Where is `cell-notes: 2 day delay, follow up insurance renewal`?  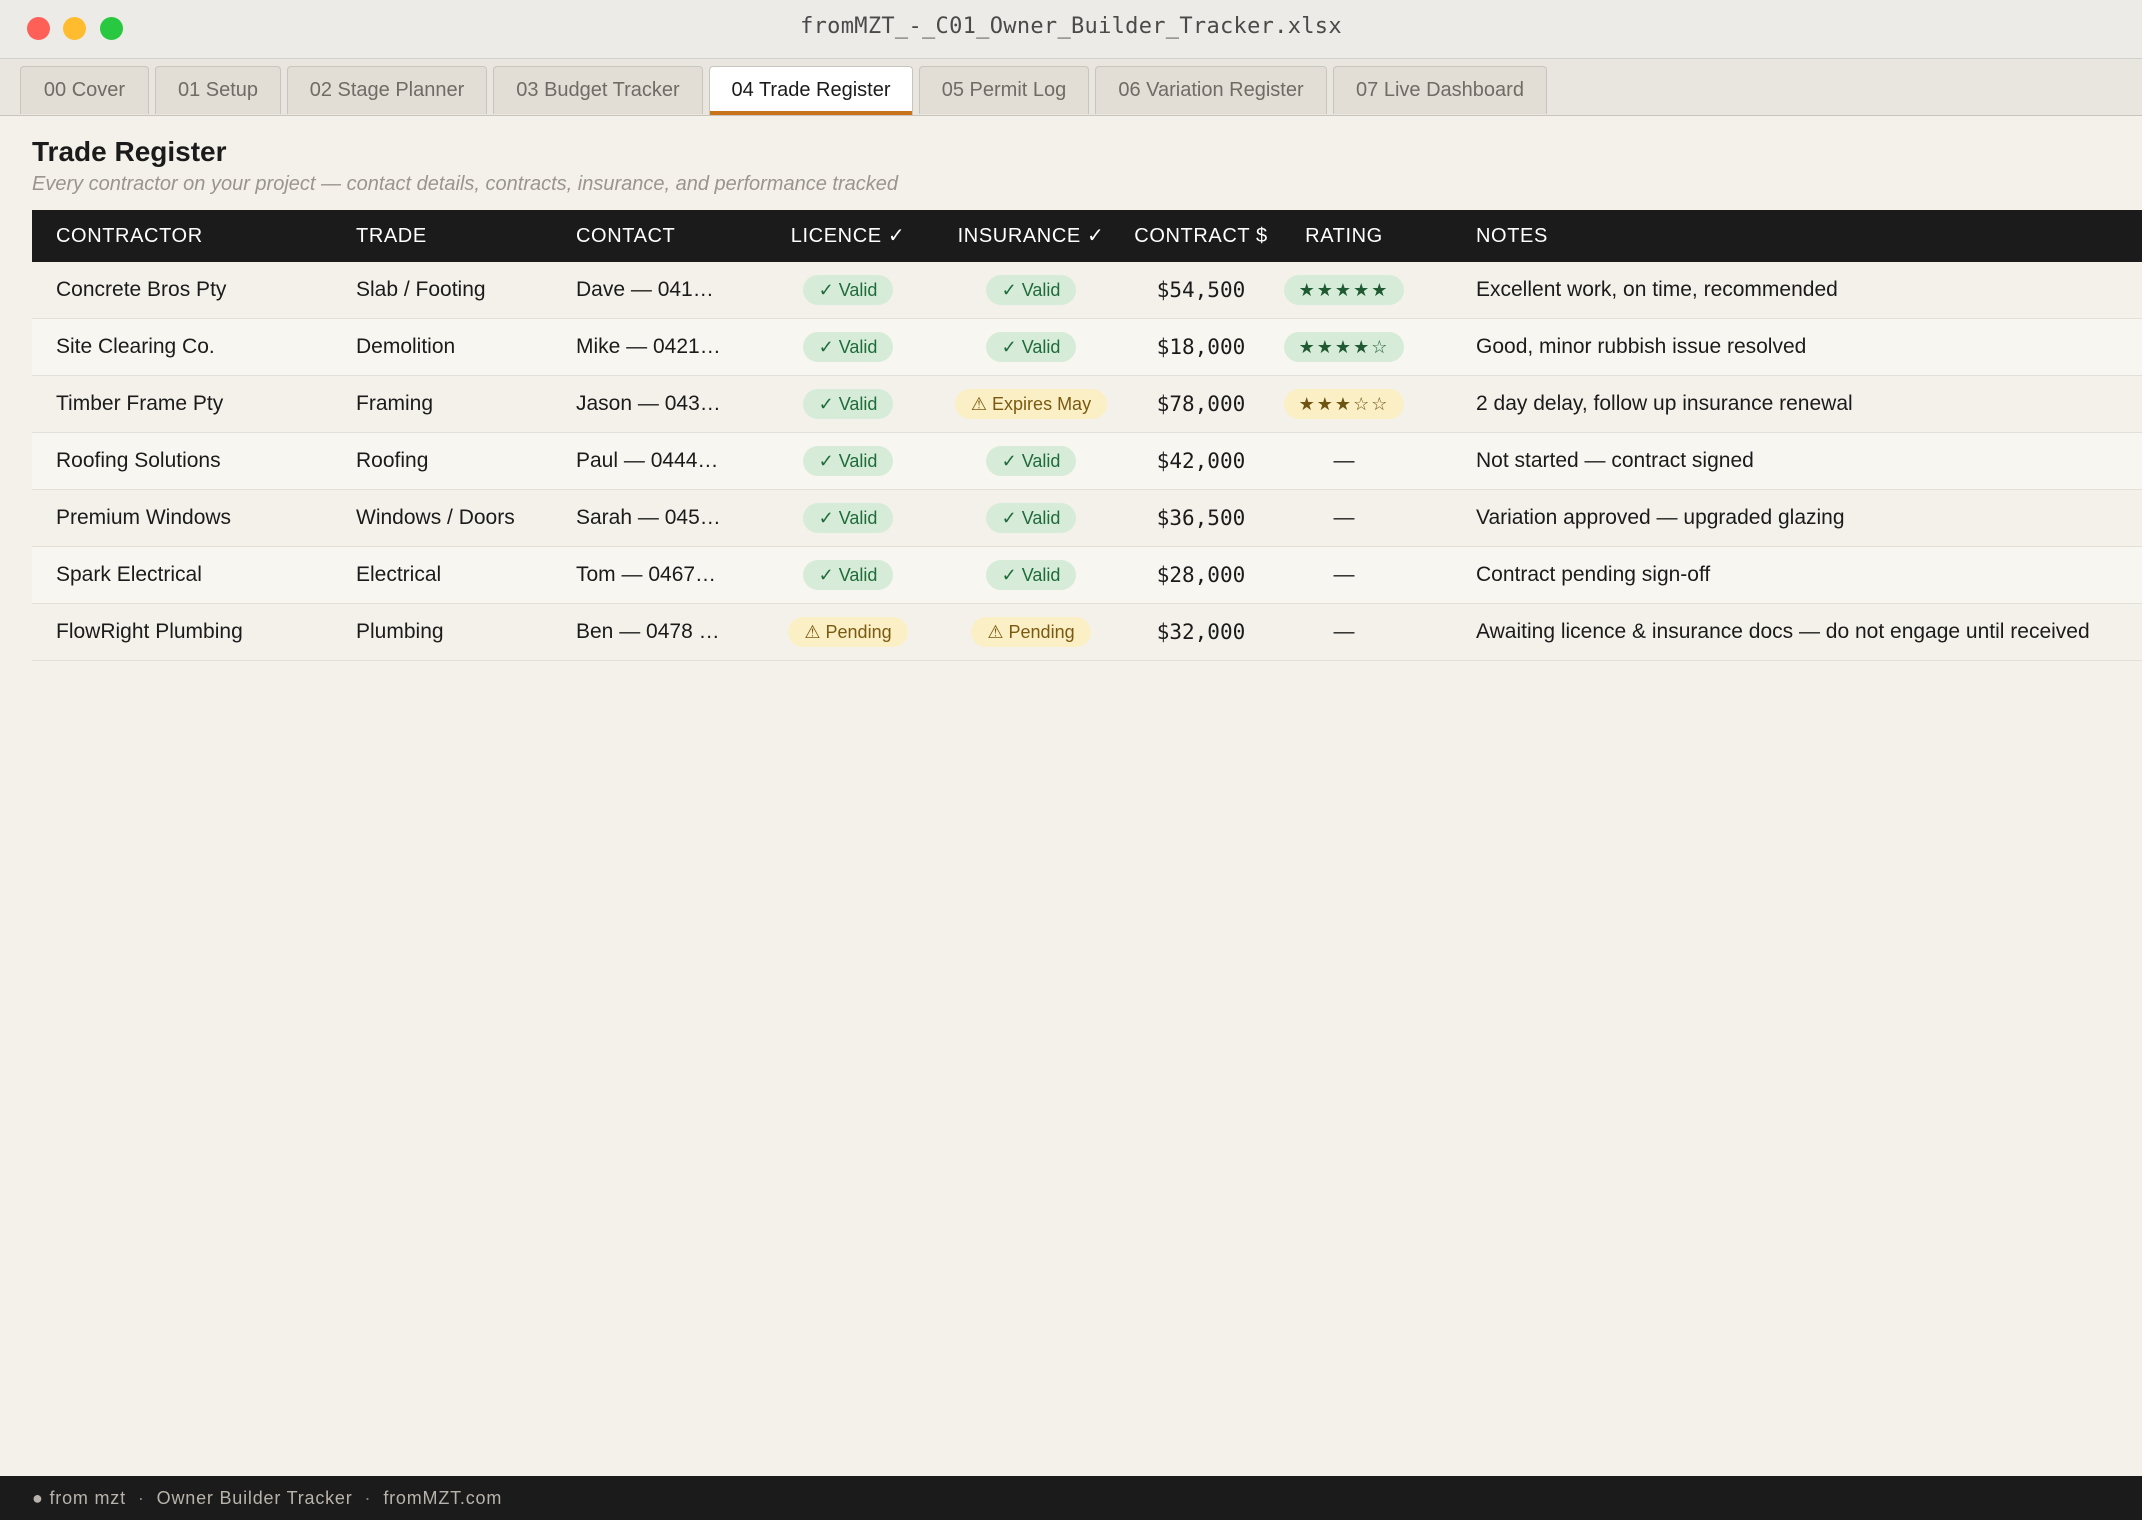
cell-notes: 2 day delay, follow up insurance renewal is located at coordinates (1809, 404).